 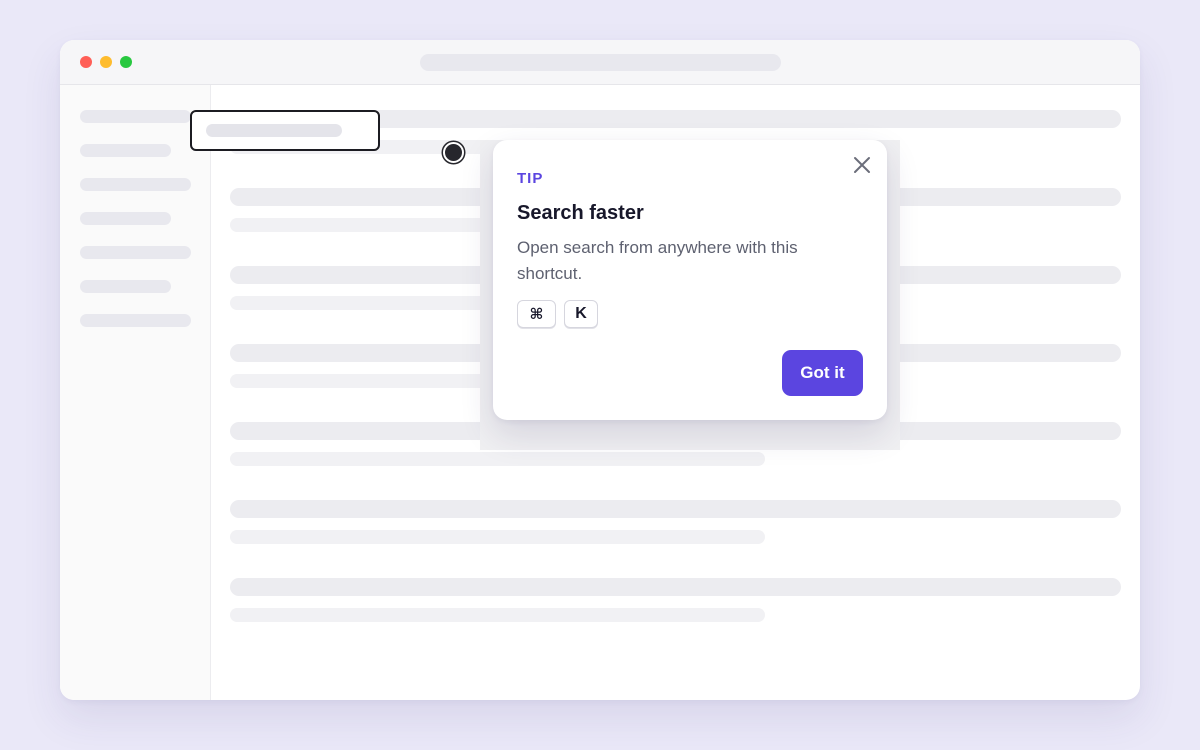 What do you see at coordinates (530, 178) in the screenshot?
I see `tooltip-label: TIP` at bounding box center [530, 178].